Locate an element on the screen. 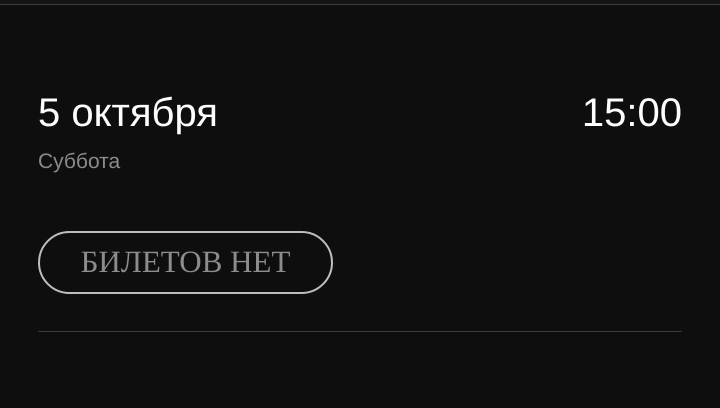 The image size is (720, 408). event-time: 15:00 is located at coordinates (632, 113).